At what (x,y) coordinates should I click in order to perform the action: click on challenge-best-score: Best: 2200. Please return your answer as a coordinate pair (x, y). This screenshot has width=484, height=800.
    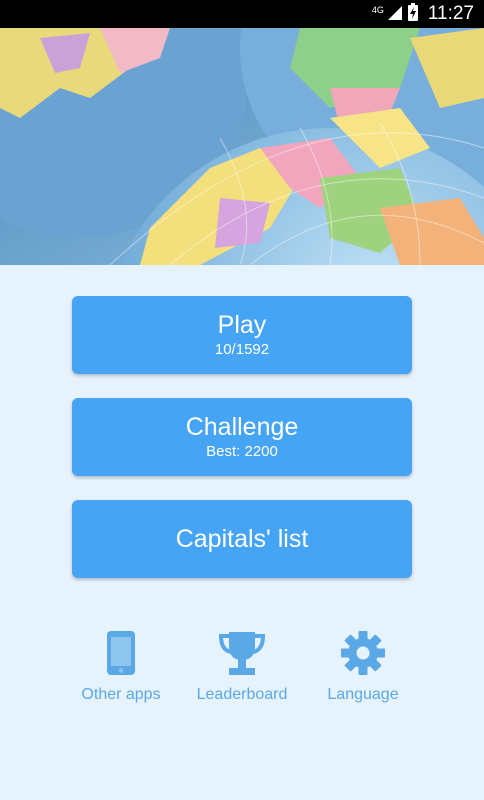
    Looking at the image, I should click on (242, 451).